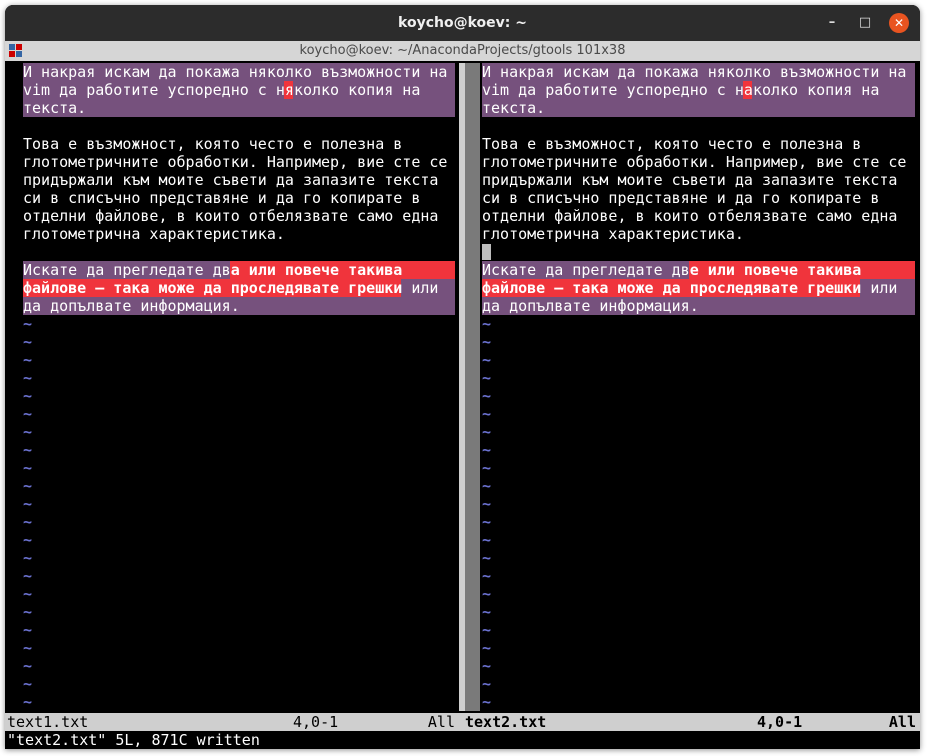  What do you see at coordinates (506, 722) in the screenshot?
I see `status-filename: text2.txt` at bounding box center [506, 722].